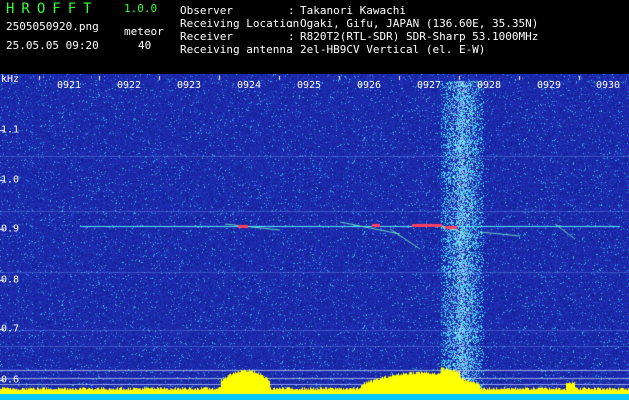 This screenshot has height=400, width=629. Describe the element at coordinates (52, 9) in the screenshot. I see `app-title: HROFFT` at that location.